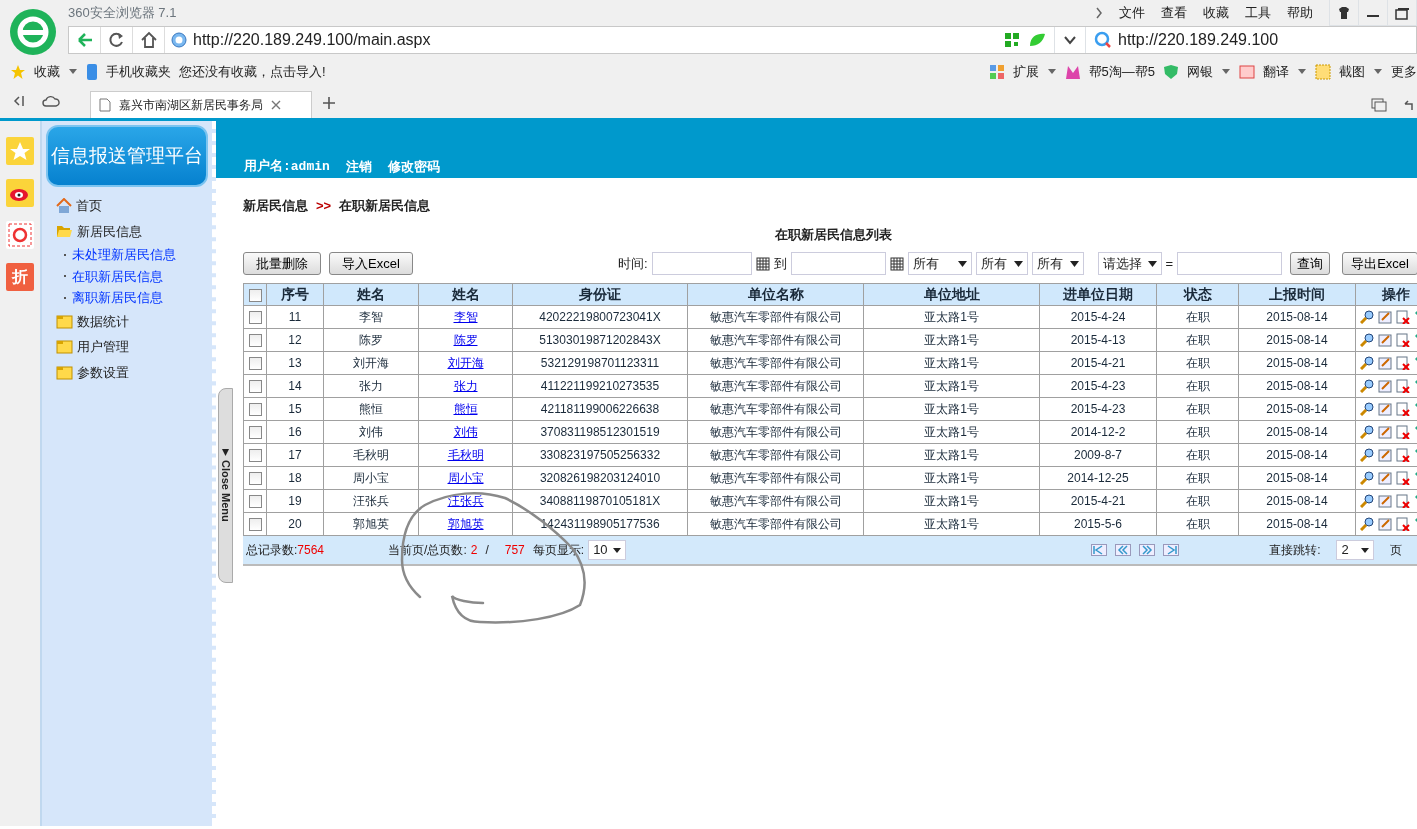  I want to click on sidebar-item: 参数设置, so click(127, 372).